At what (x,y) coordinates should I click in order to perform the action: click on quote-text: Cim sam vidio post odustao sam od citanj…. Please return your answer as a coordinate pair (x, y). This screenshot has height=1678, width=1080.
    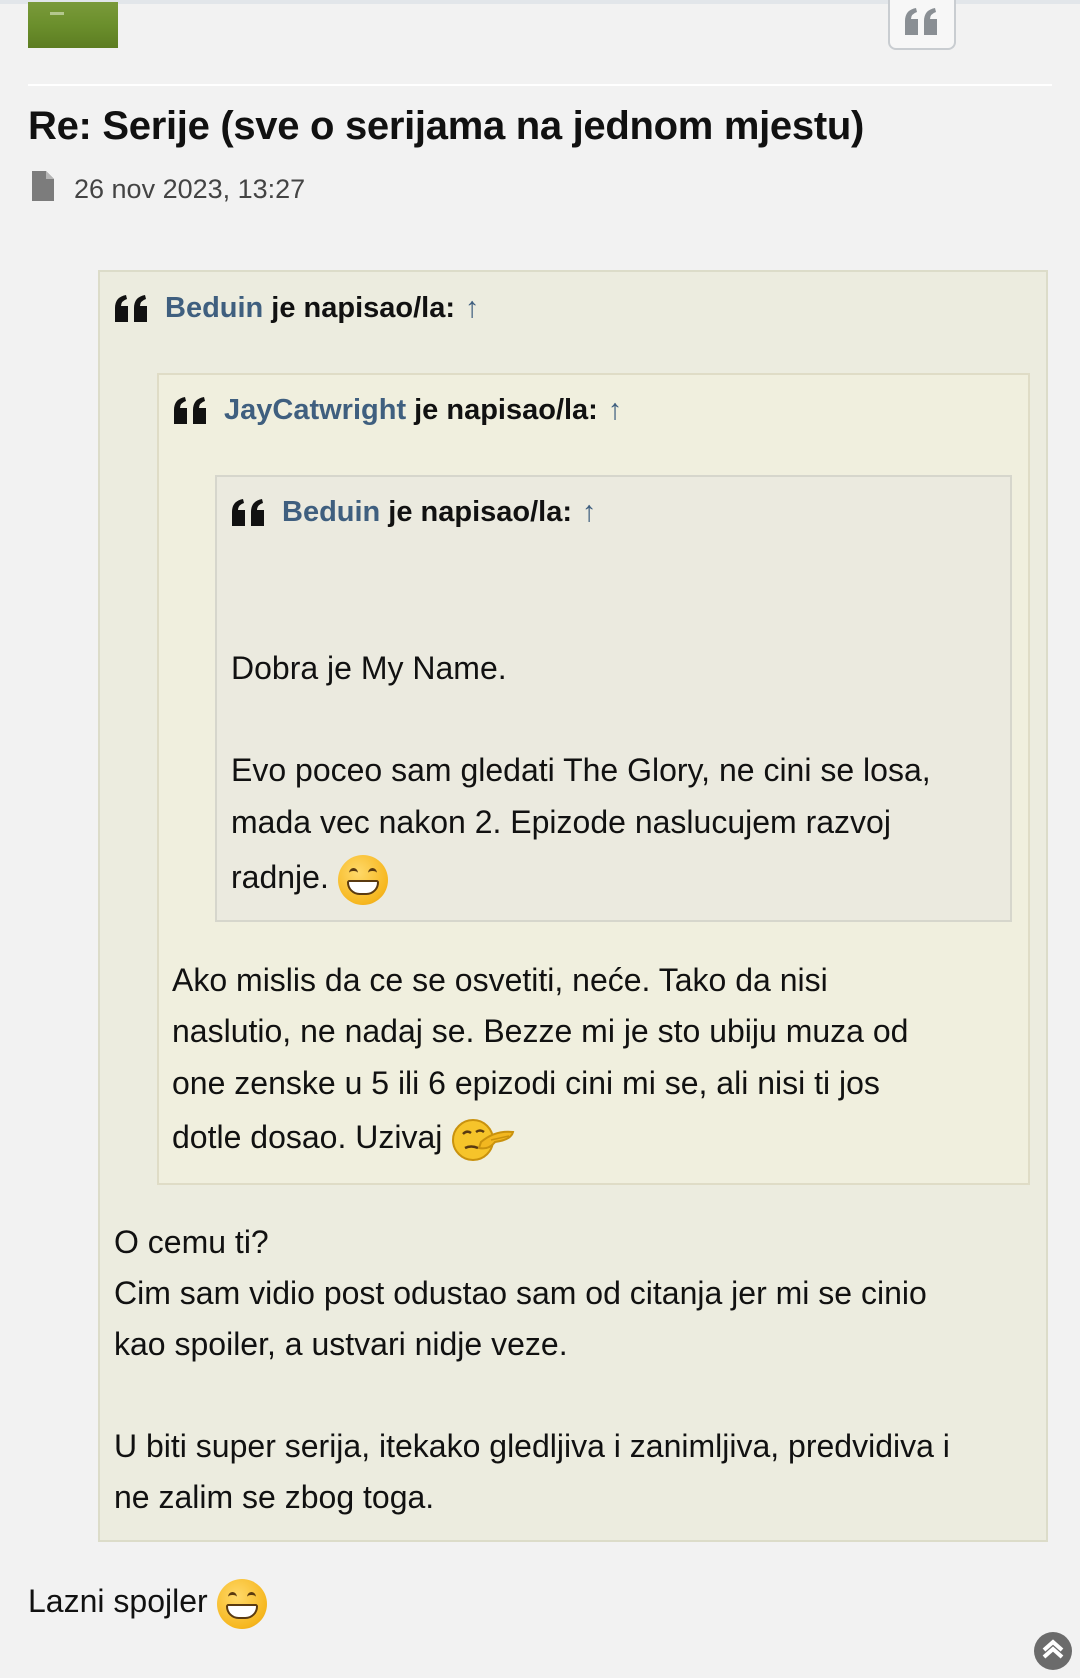
    Looking at the image, I should click on (520, 1293).